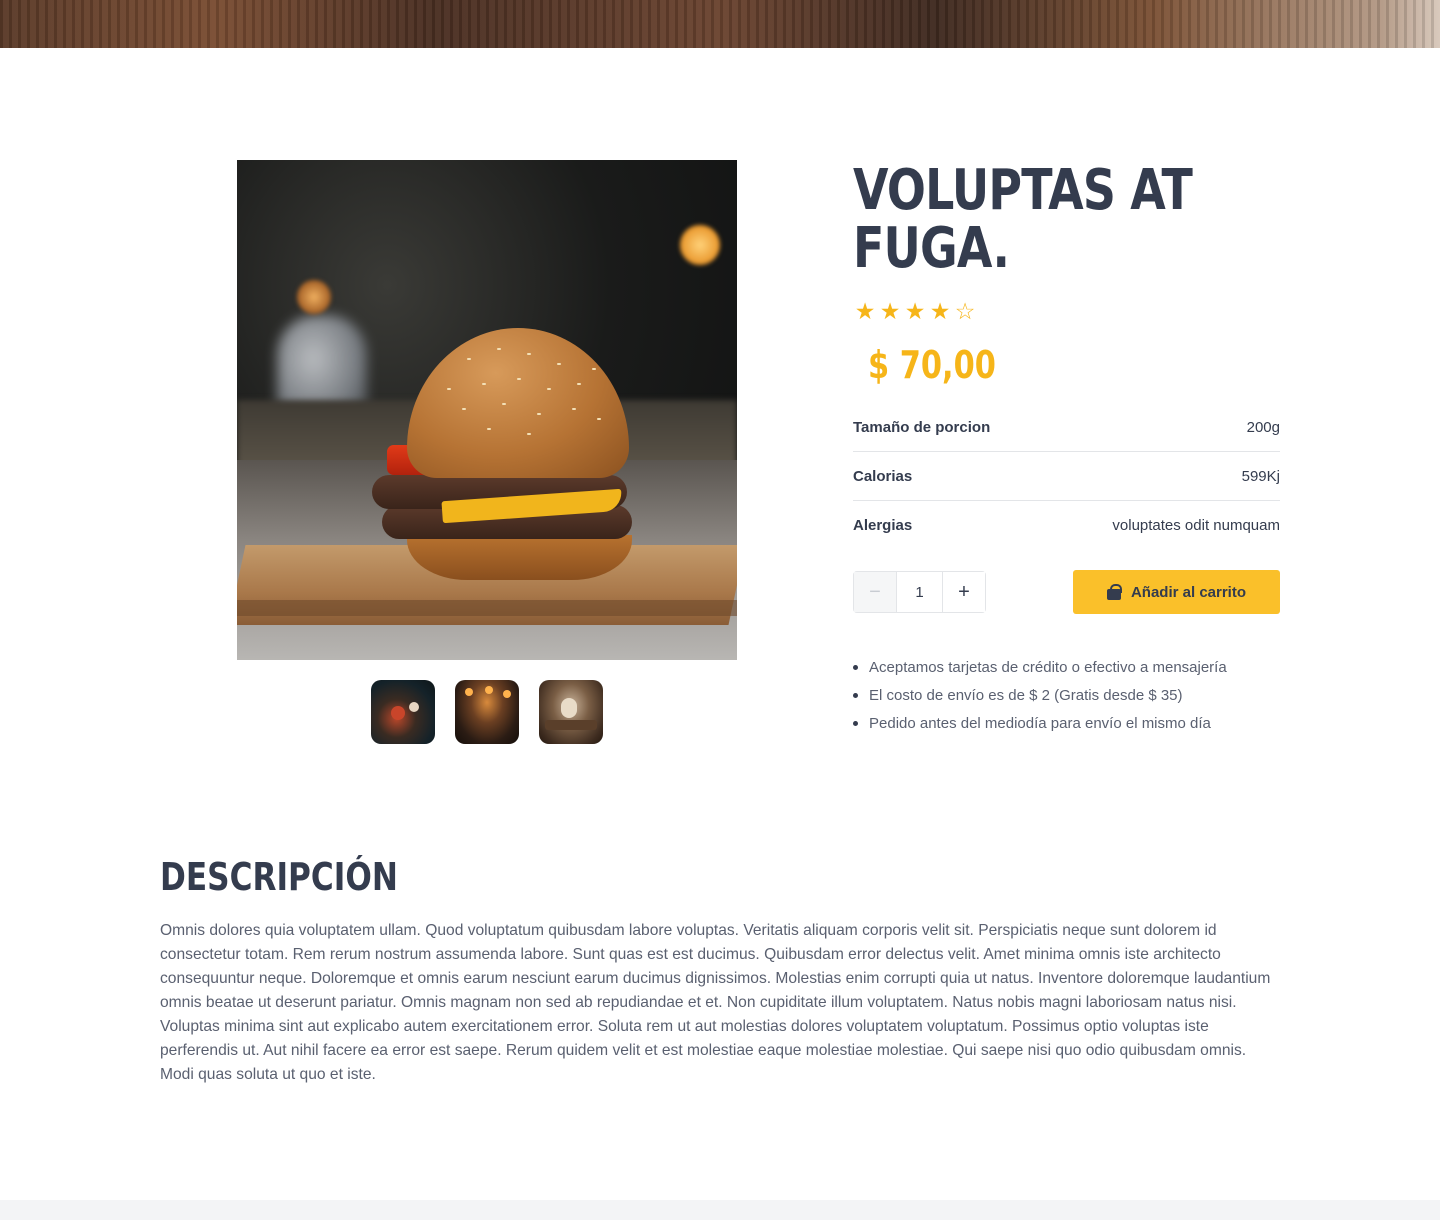 The height and width of the screenshot is (1220, 1440). What do you see at coordinates (964, 592) in the screenshot?
I see `increase-quantity-button: +` at bounding box center [964, 592].